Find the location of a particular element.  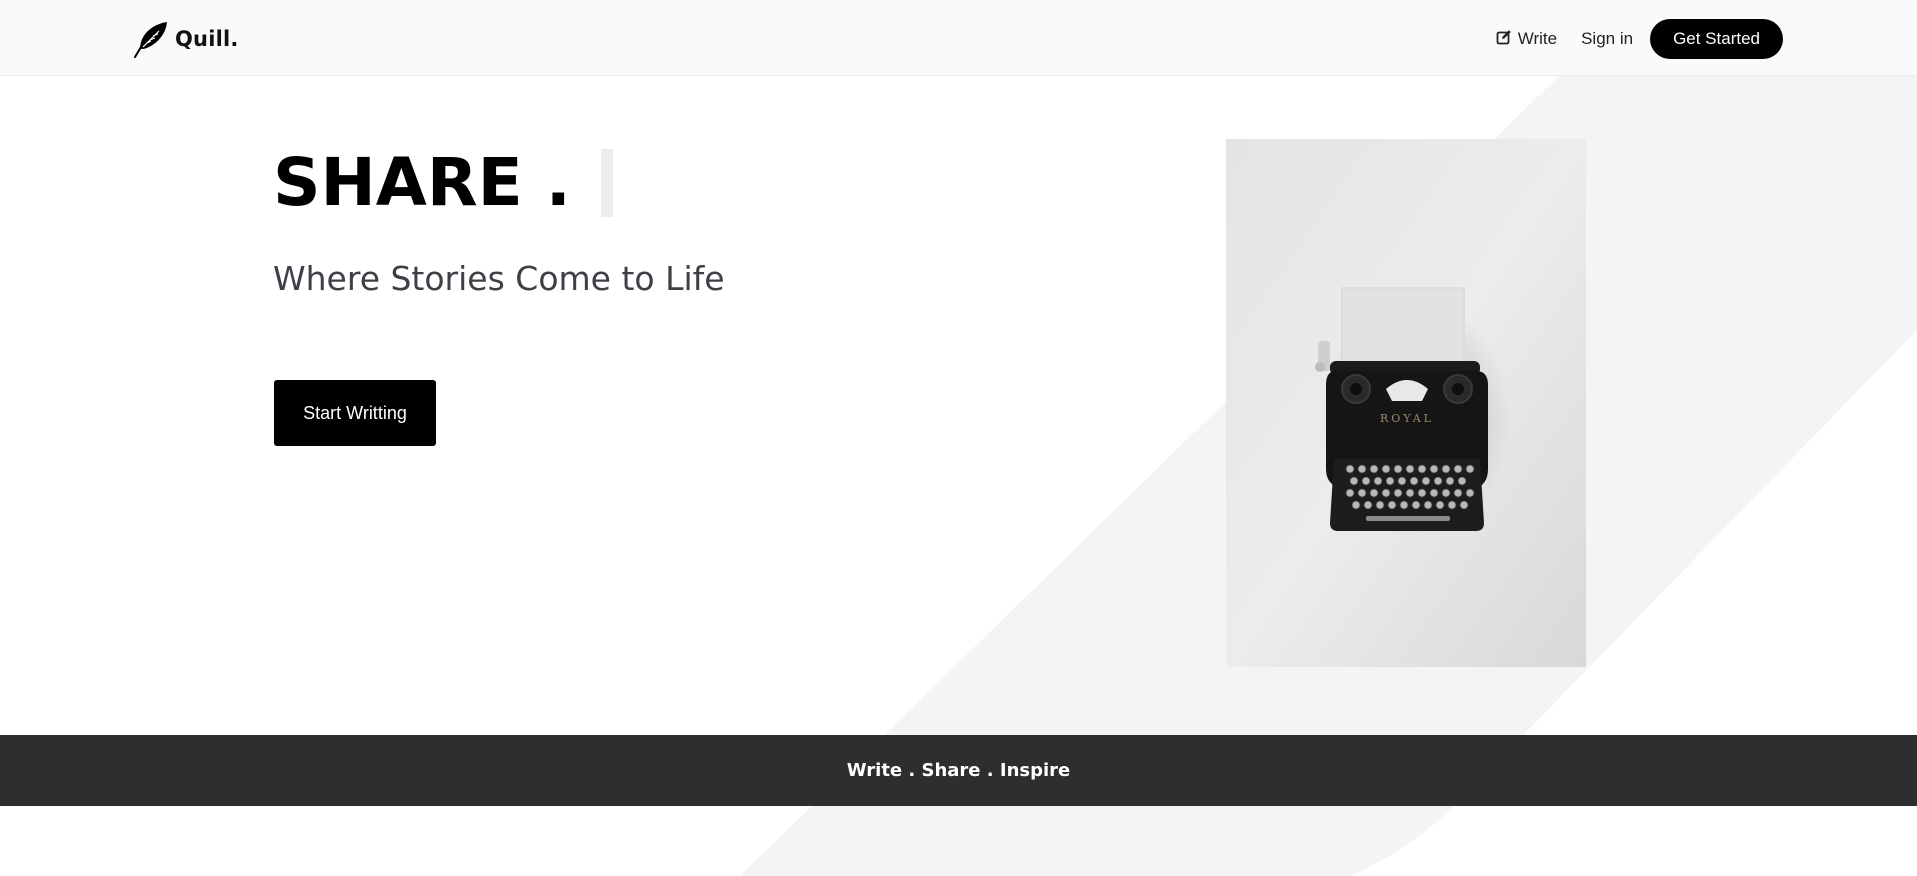

feather-icon is located at coordinates (151, 39).